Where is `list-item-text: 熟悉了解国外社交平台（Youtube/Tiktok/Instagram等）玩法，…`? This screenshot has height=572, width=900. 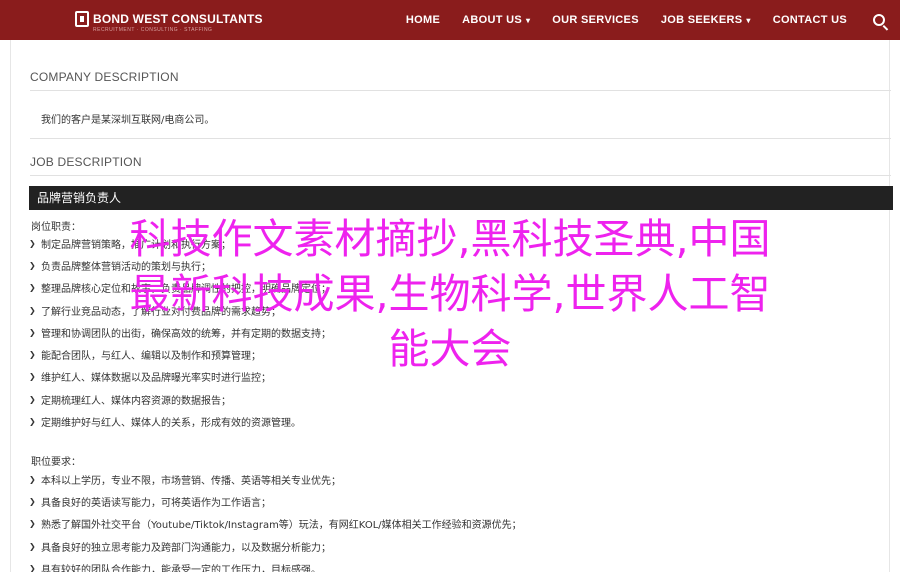
list-item-text: 熟悉了解国外社交平台（Youtube/Tiktok/Instagram等）玩法，… is located at coordinates (281, 526).